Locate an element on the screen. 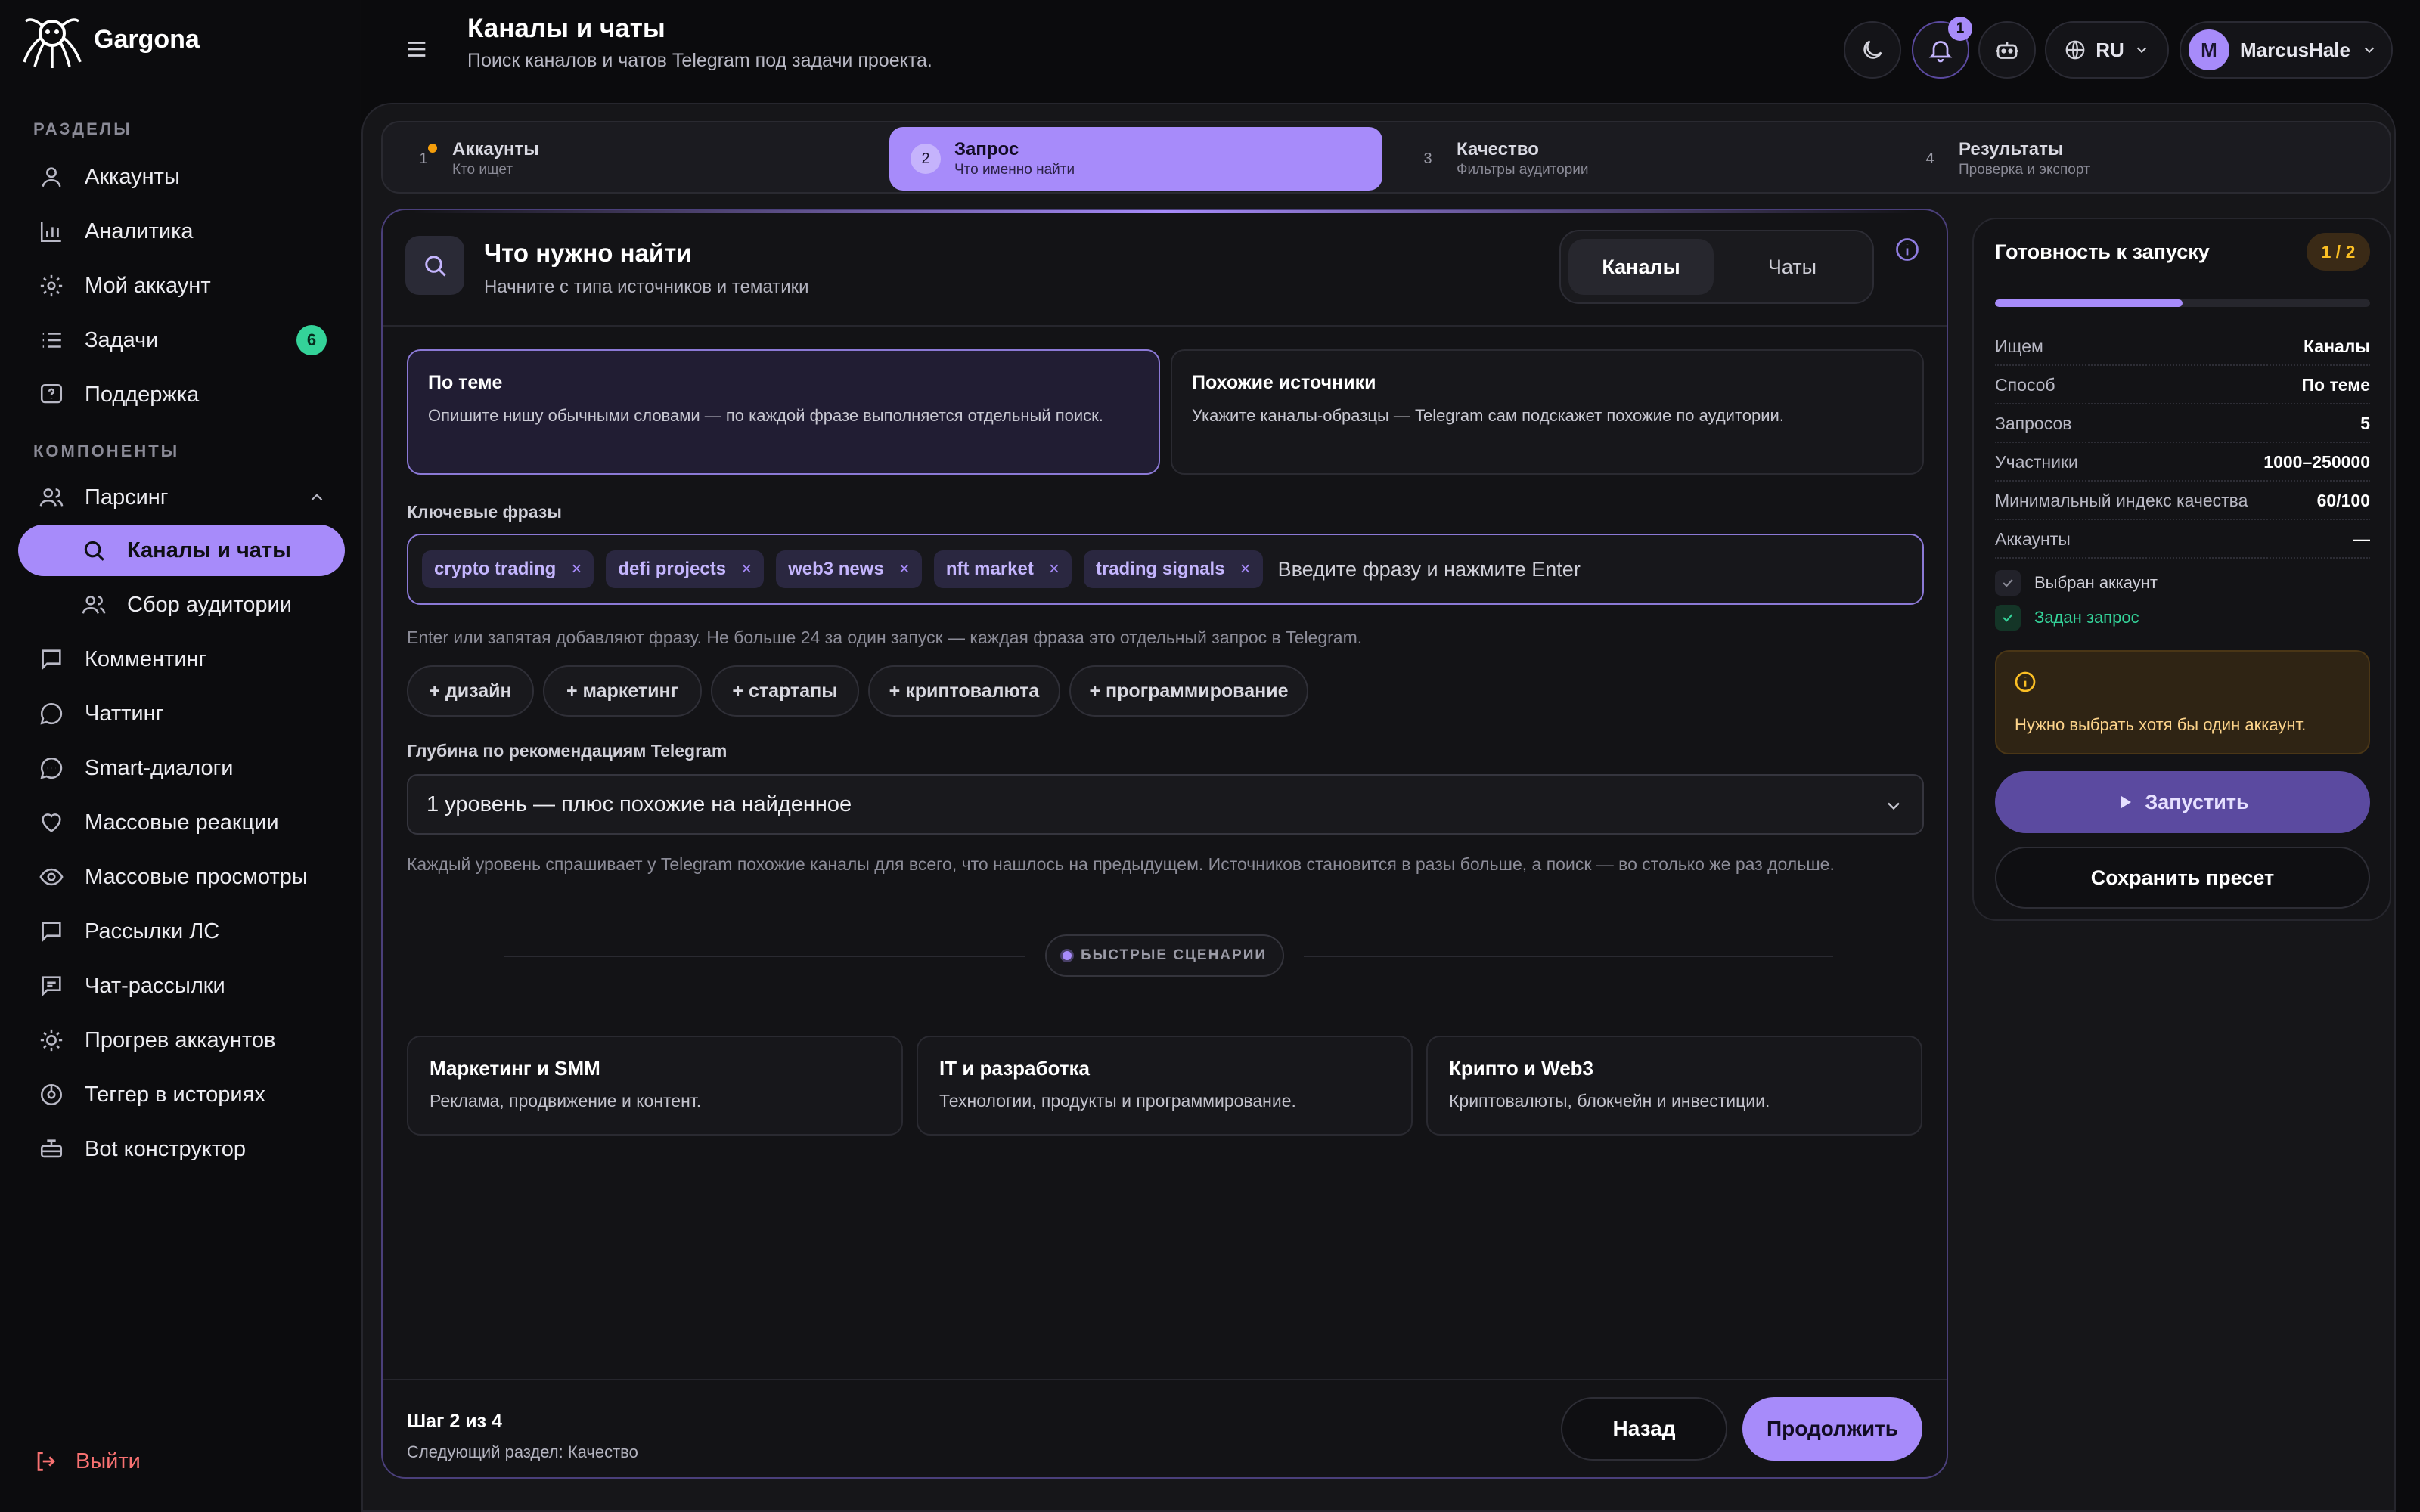 The height and width of the screenshot is (1512, 2420). depth-label: Глубина по рекомендациям Telegram is located at coordinates (567, 751).